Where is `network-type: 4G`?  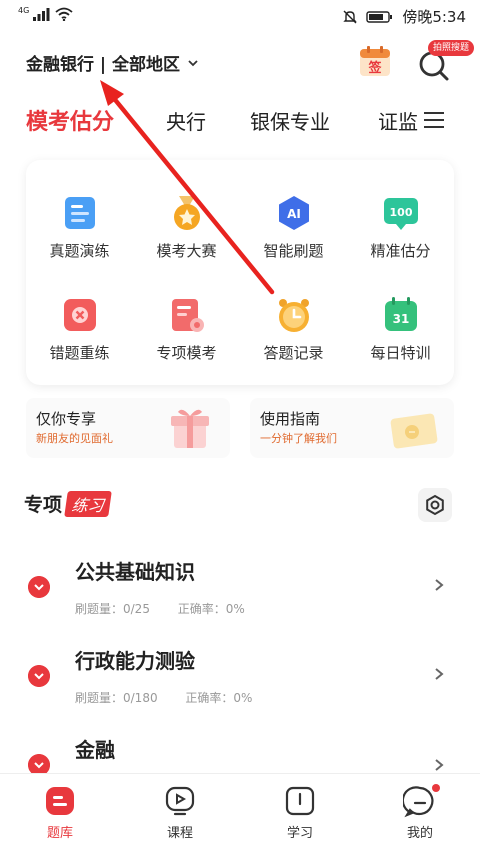
network-type: 4G is located at coordinates (24, 10).